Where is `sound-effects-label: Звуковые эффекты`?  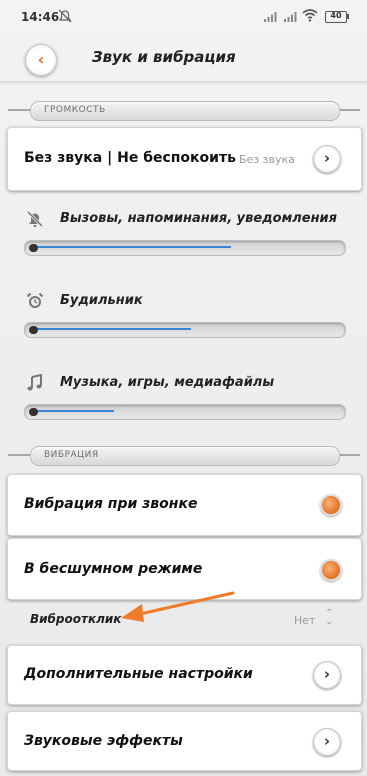
sound-effects-label: Звуковые эффекты is located at coordinates (103, 741).